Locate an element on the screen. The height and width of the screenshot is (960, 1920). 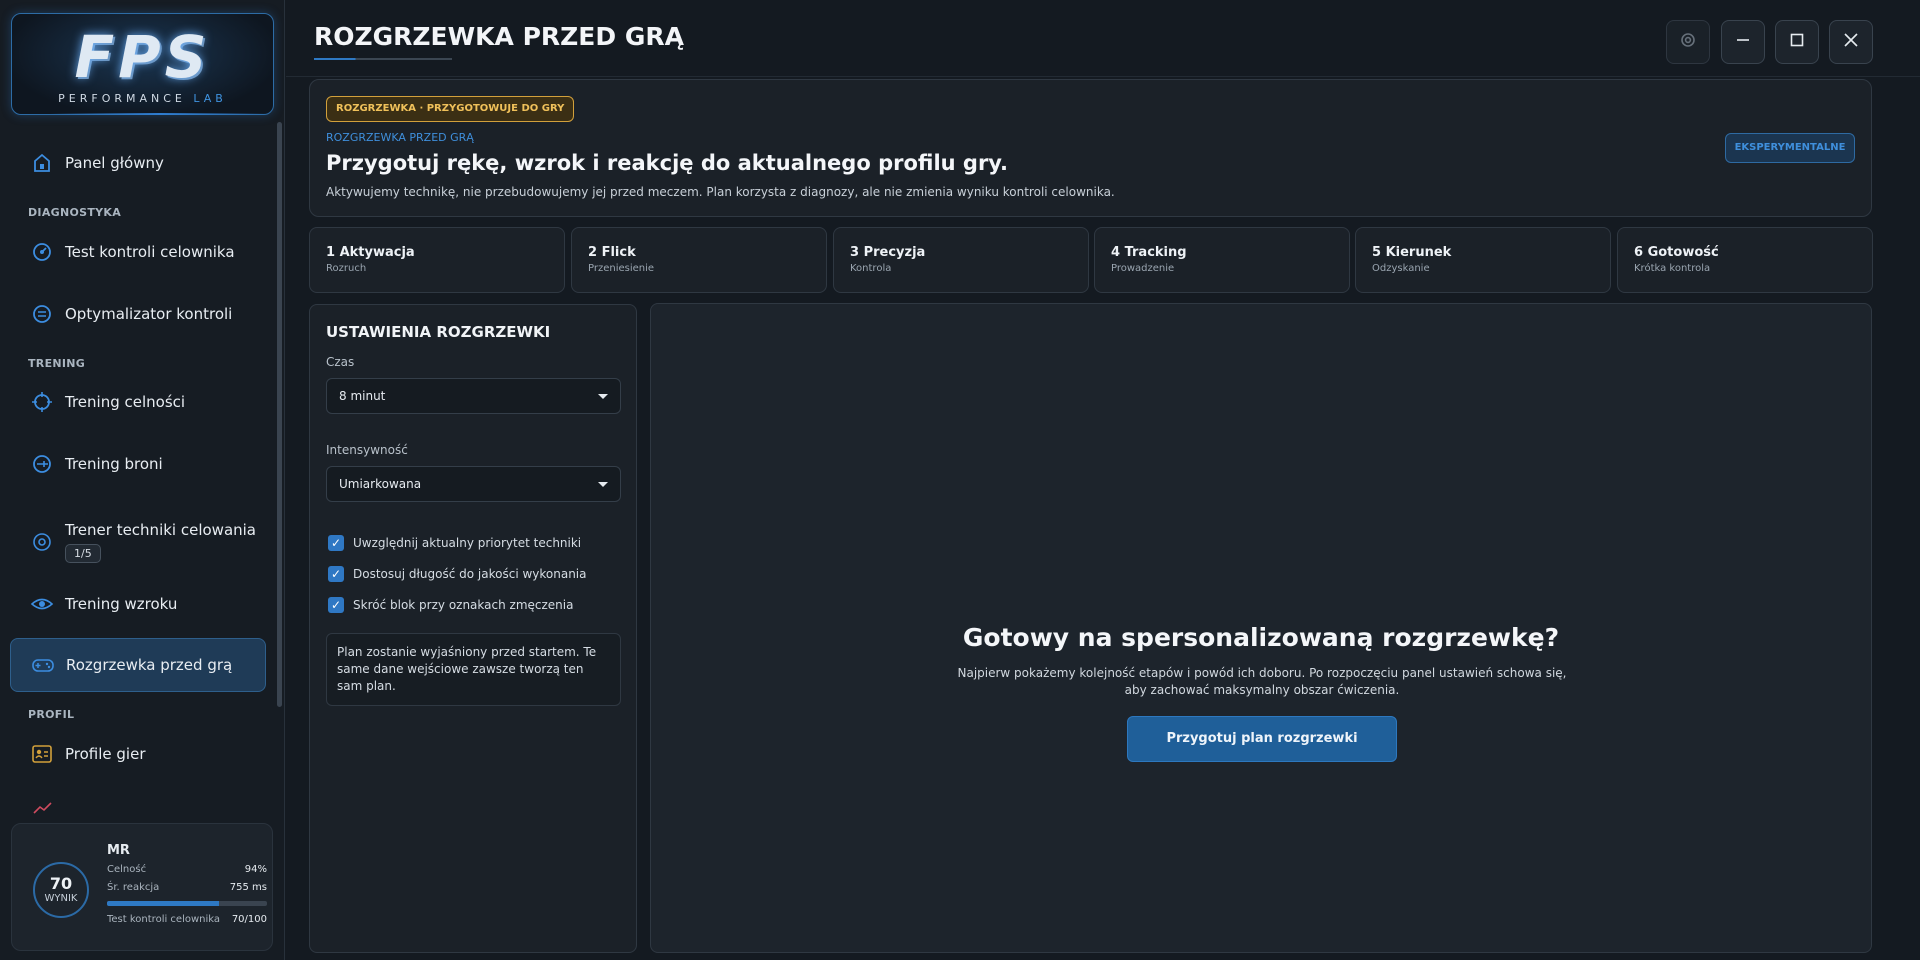
sidebar-item-warmup: Rozgrzewka przed grą is located at coordinates (138, 665).